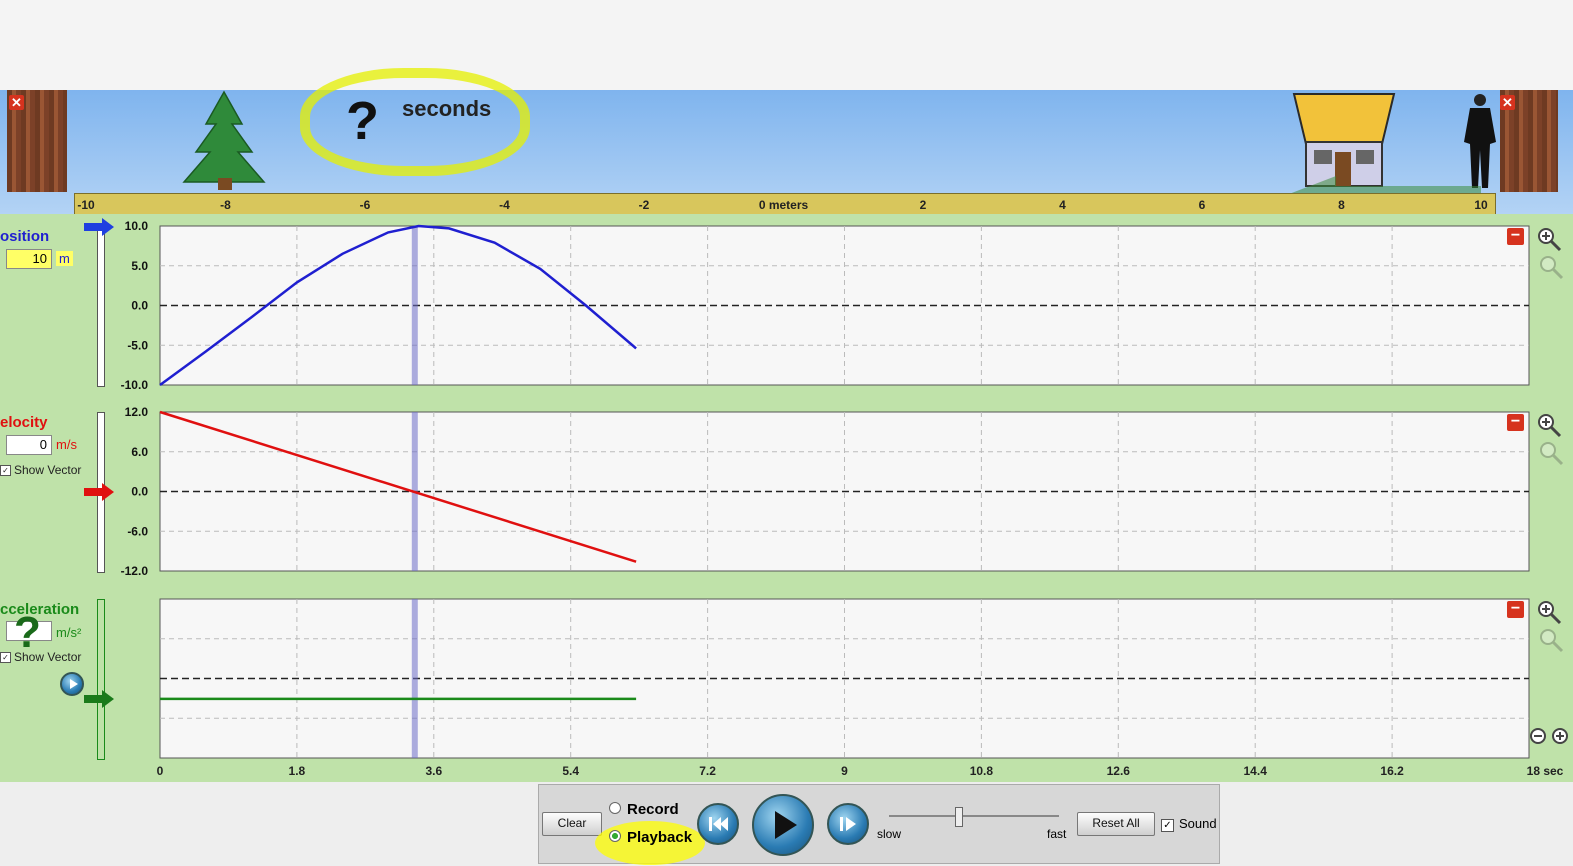 The height and width of the screenshot is (866, 1573). What do you see at coordinates (139, 492) in the screenshot?
I see `velocity-y-tick-label: 0.0` at bounding box center [139, 492].